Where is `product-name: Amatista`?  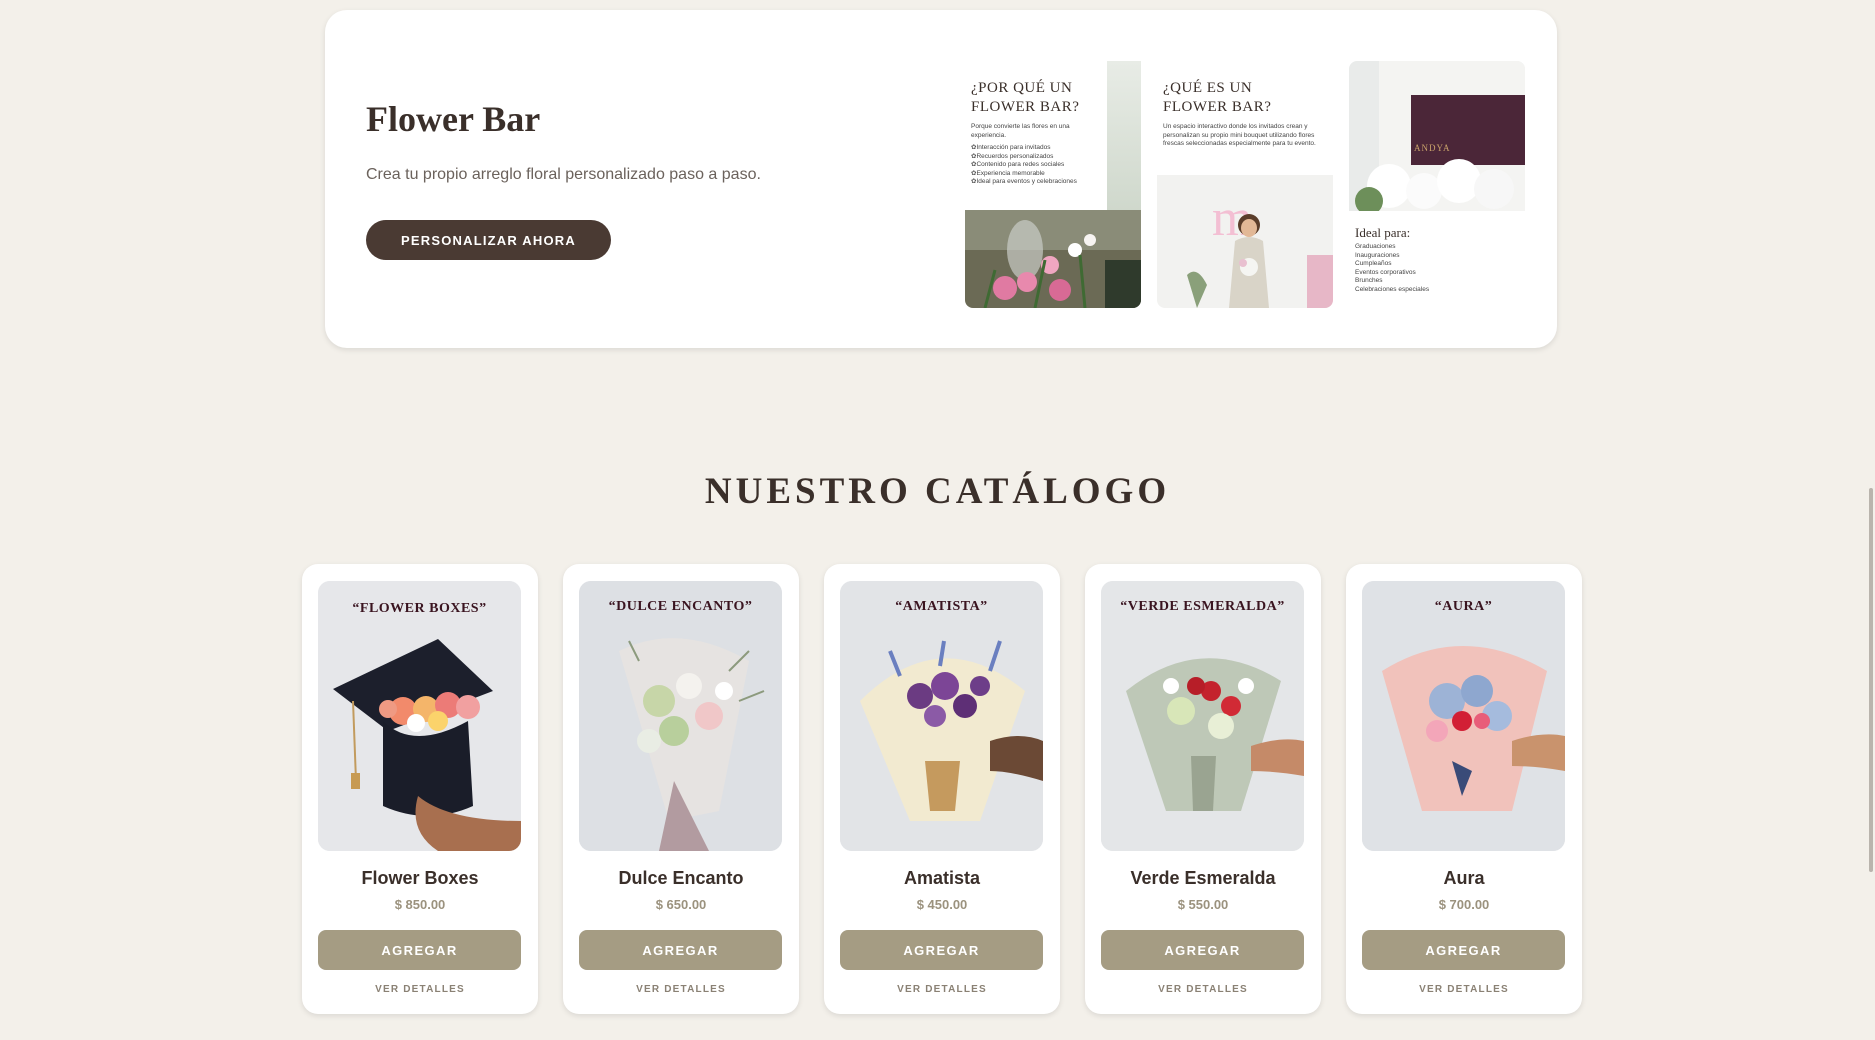
product-name: Amatista is located at coordinates (942, 878).